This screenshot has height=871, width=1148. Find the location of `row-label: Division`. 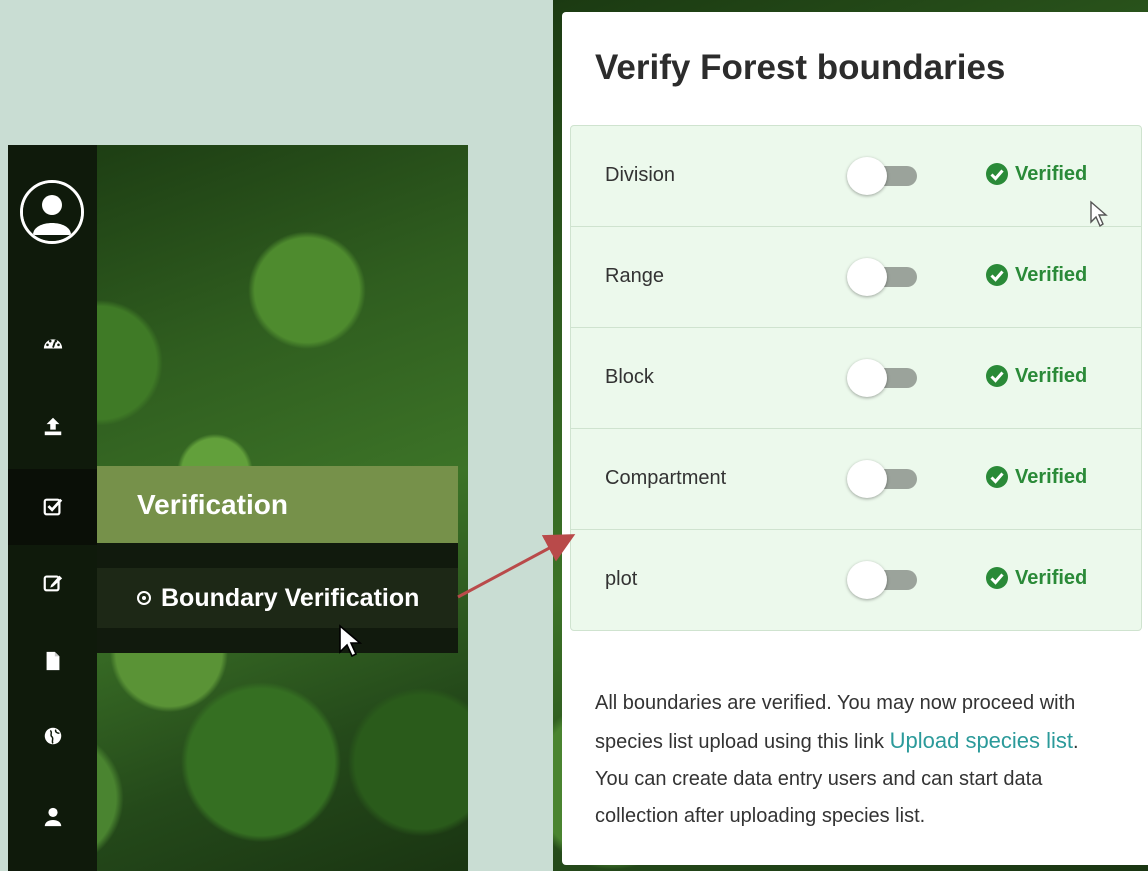

row-label: Division is located at coordinates (640, 175).